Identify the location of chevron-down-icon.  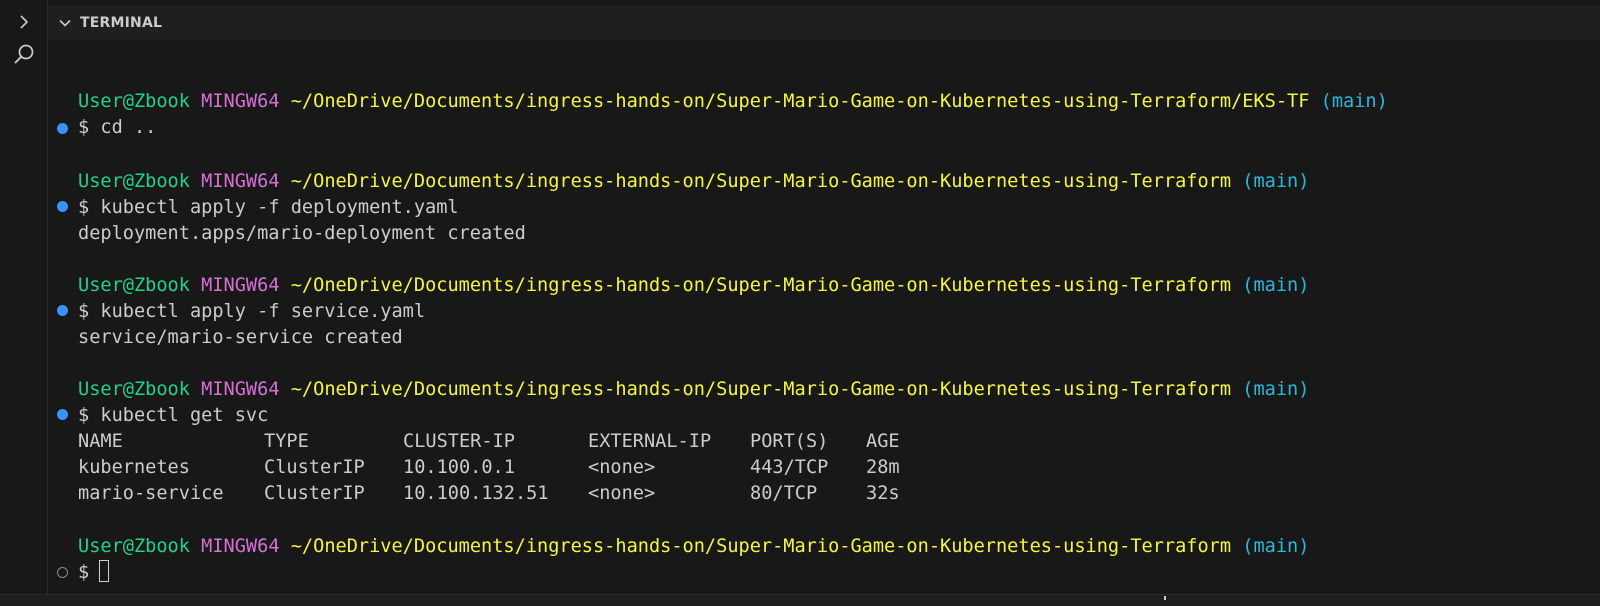
(65, 23).